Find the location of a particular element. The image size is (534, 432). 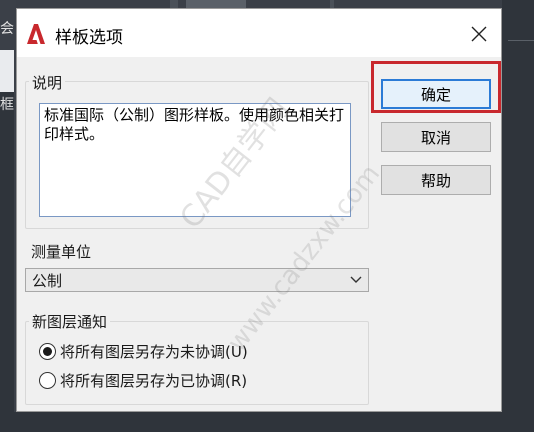

radio-label: 将所有图层另存为已协调(R) is located at coordinates (154, 381).